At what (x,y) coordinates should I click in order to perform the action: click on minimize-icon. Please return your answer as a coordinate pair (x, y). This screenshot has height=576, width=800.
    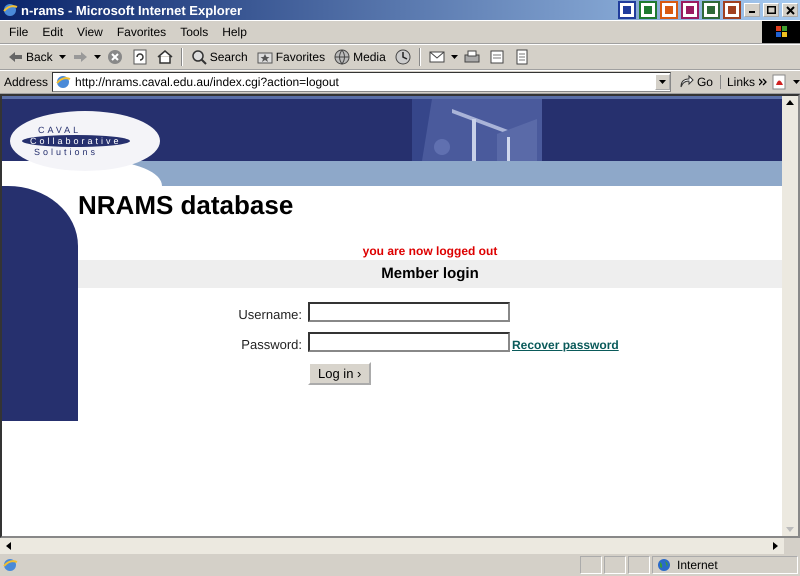
    Looking at the image, I should click on (752, 12).